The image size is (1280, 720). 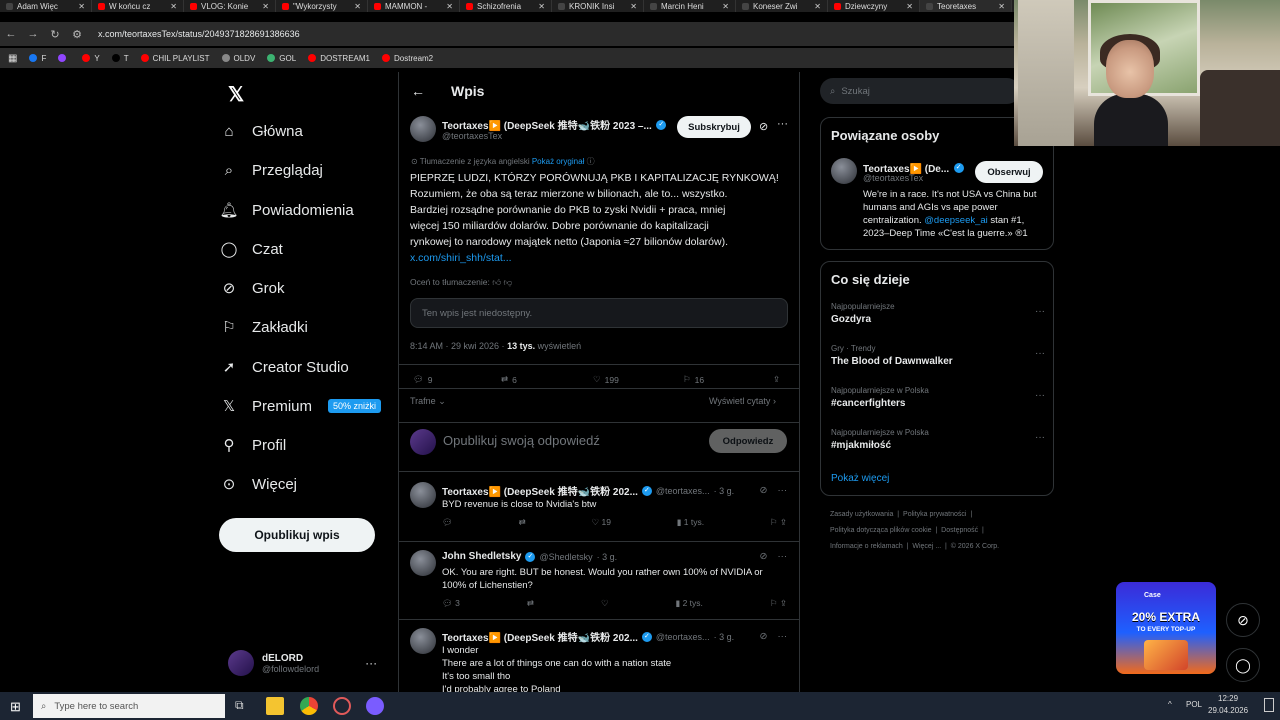 What do you see at coordinates (881, 530) in the screenshot?
I see `footer-link: Polityka dotycząca plików cookie` at bounding box center [881, 530].